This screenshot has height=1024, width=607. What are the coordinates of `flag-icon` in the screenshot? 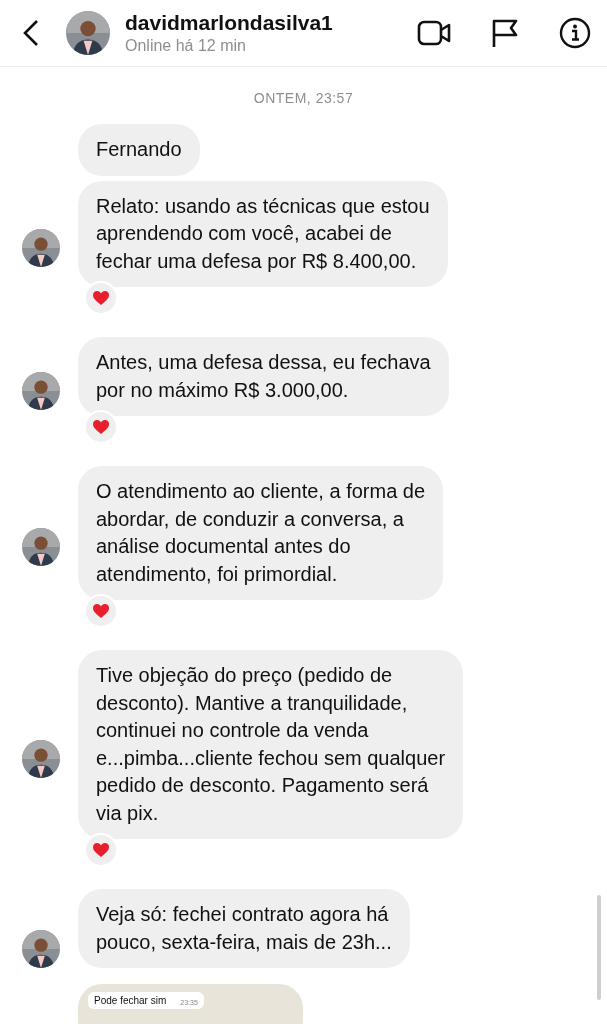 It's located at (505, 33).